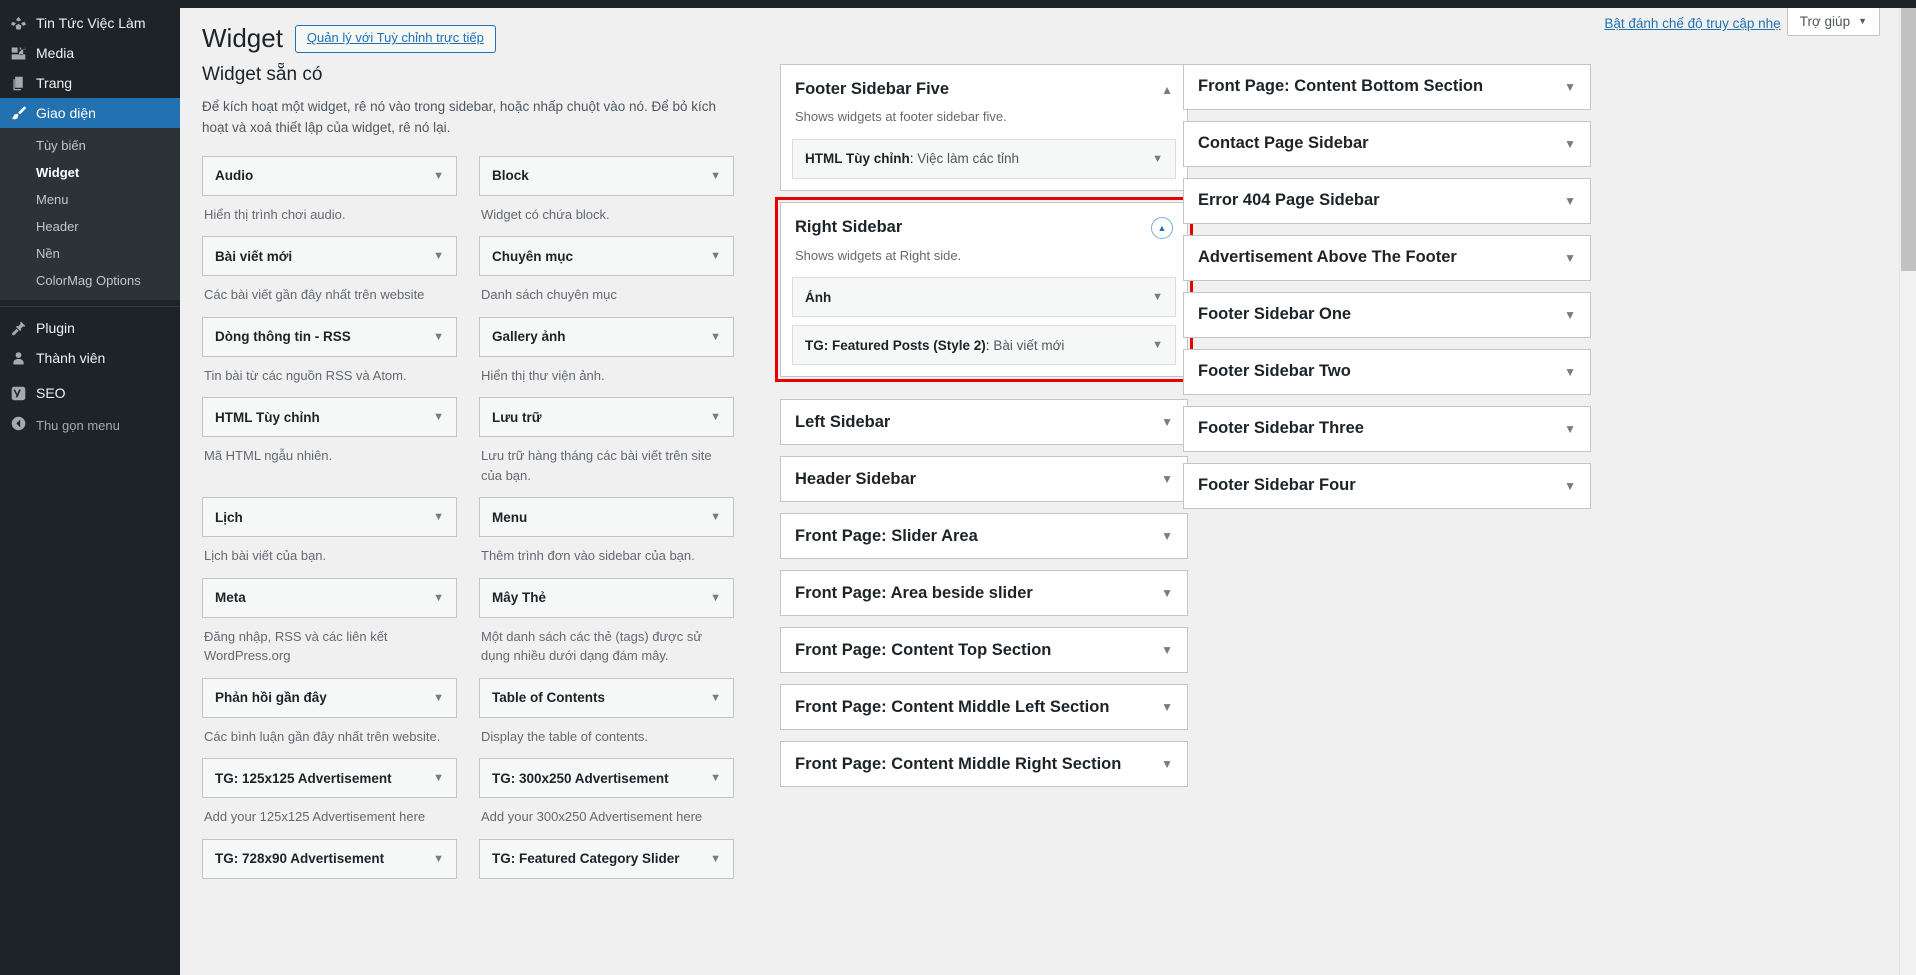 The width and height of the screenshot is (1916, 975). Describe the element at coordinates (517, 417) in the screenshot. I see `available-widget-name: Lưu trữ` at that location.